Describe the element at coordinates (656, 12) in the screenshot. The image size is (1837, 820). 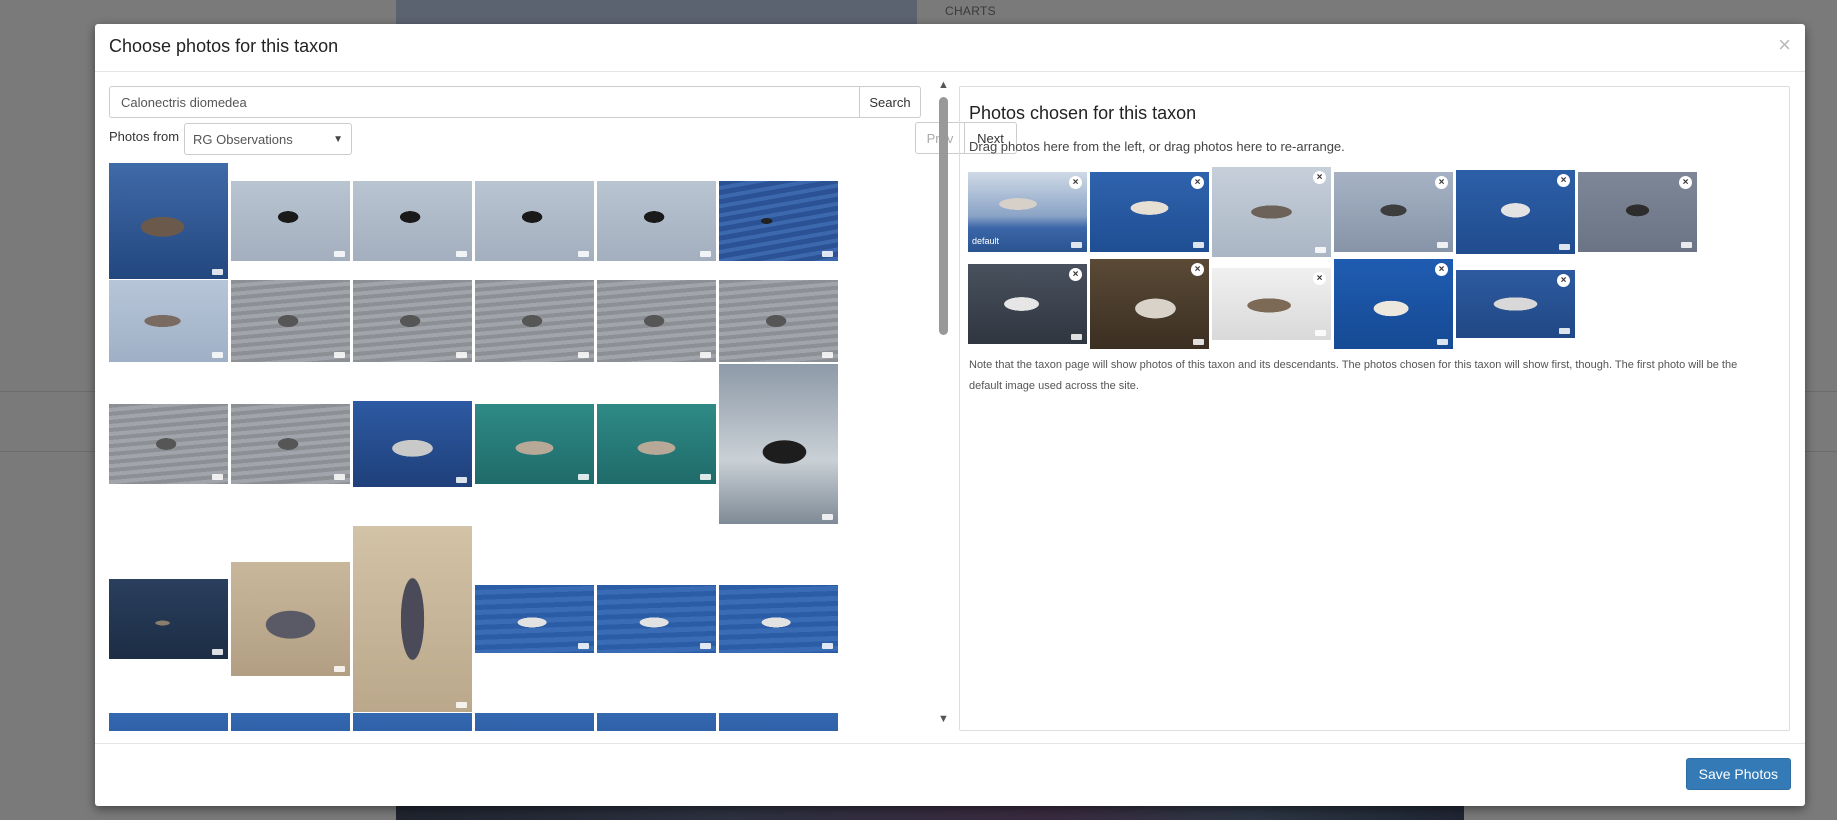
I see `background-taxon-photo` at that location.